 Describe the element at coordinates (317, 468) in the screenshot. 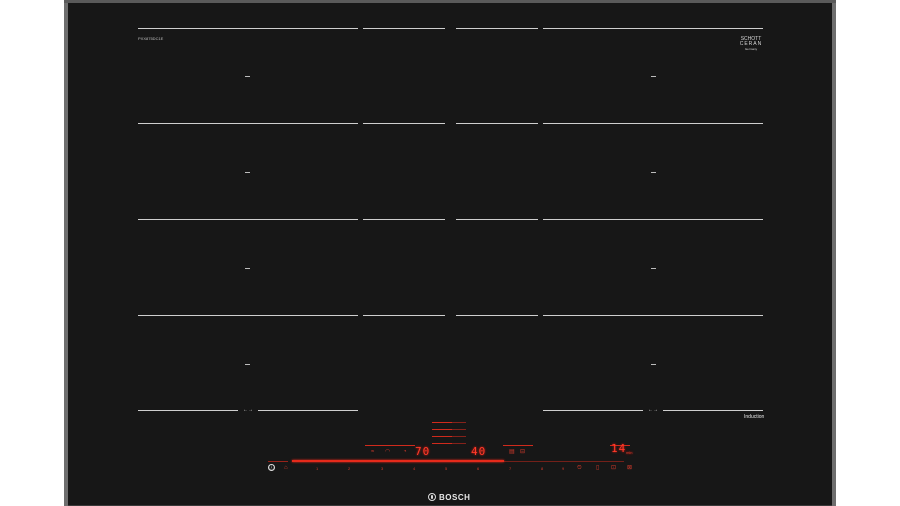

I see `key-1: 1` at that location.